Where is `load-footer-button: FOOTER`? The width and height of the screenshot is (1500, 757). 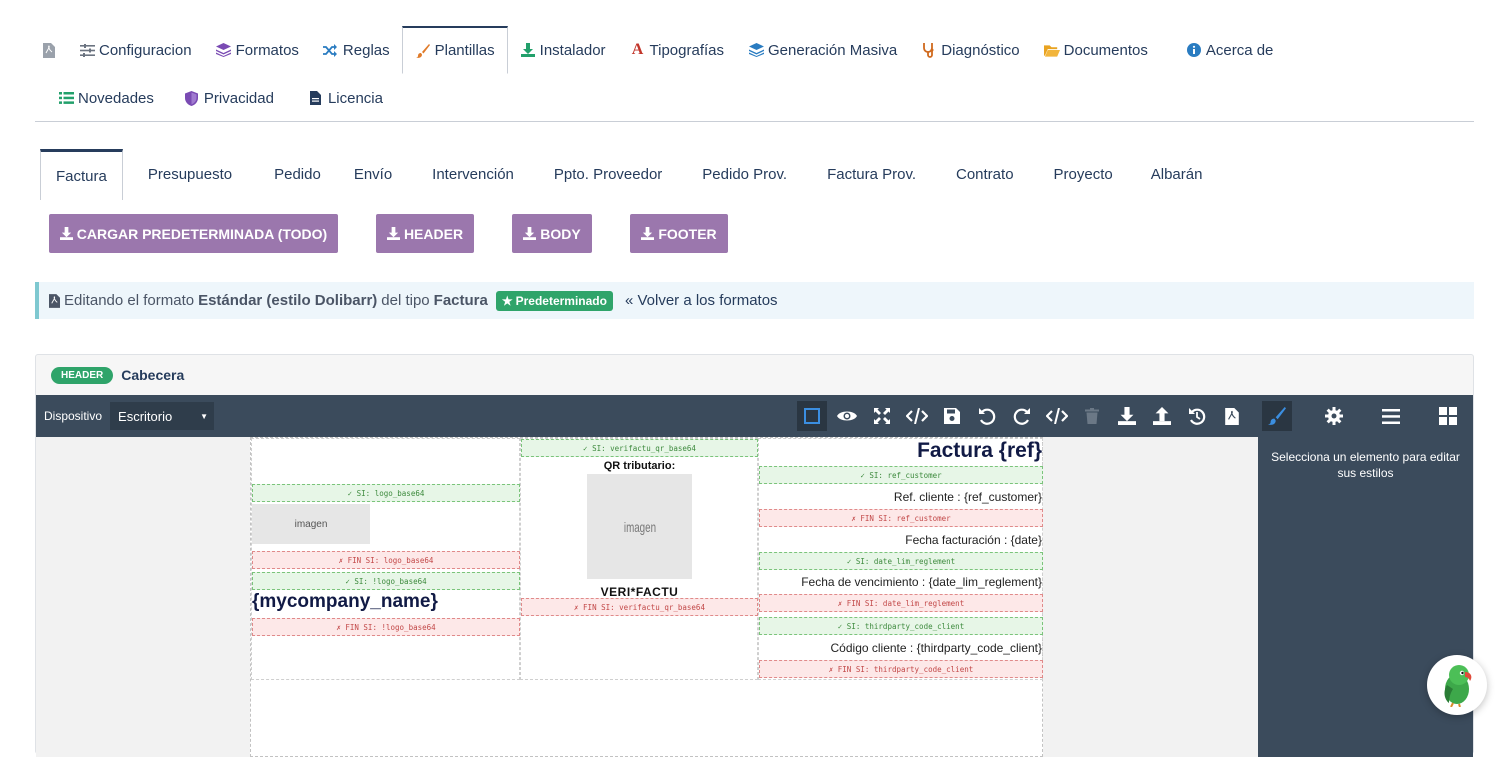 load-footer-button: FOOTER is located at coordinates (679, 233).